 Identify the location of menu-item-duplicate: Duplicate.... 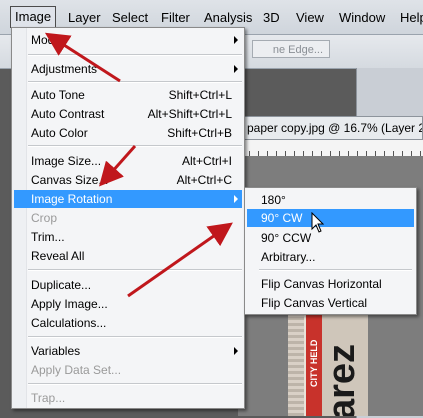
(128, 285).